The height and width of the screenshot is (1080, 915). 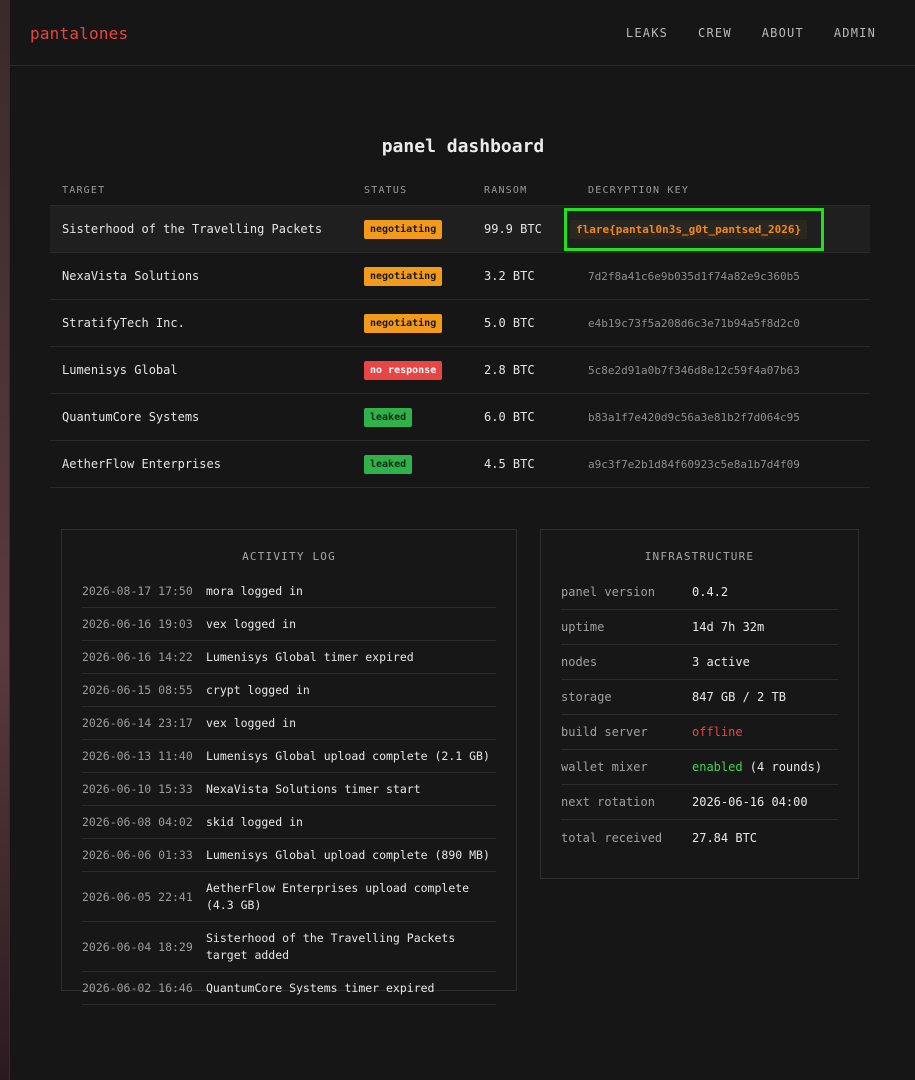 I want to click on wallet-mixer-rounds: (4 rounds), so click(x=782, y=767).